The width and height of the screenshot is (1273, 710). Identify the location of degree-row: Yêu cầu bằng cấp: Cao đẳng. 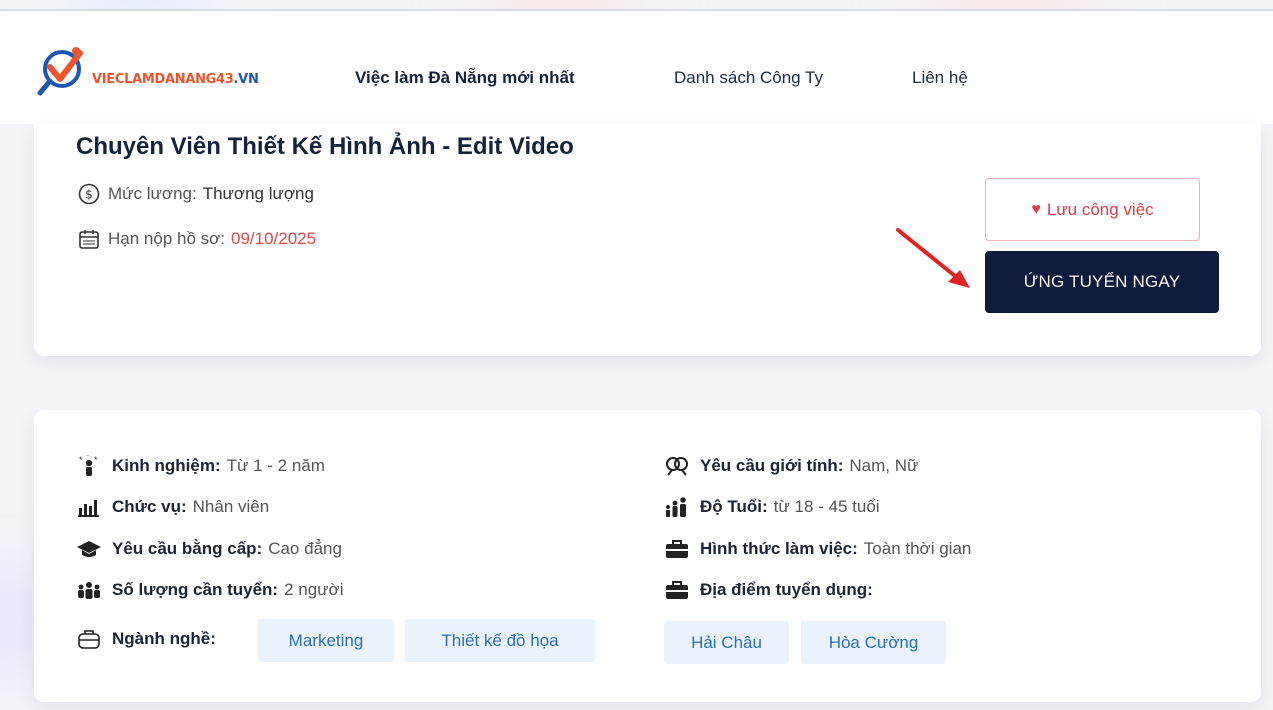
(209, 549).